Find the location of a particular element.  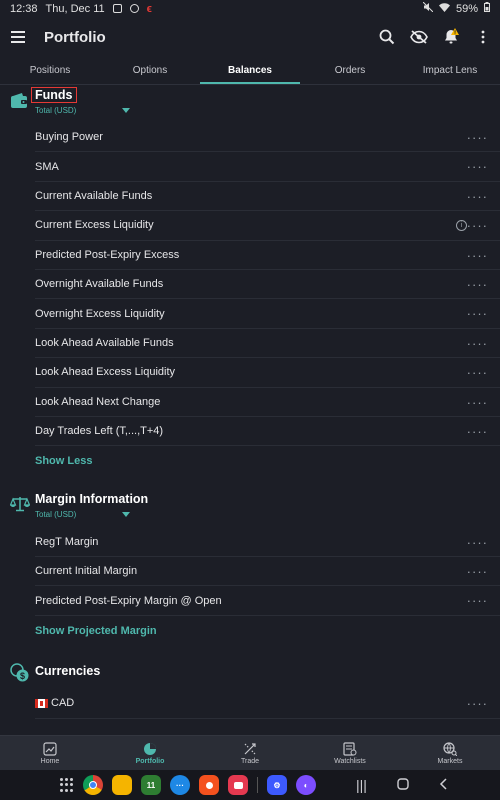

nav-trade: Trade is located at coordinates (250, 753).